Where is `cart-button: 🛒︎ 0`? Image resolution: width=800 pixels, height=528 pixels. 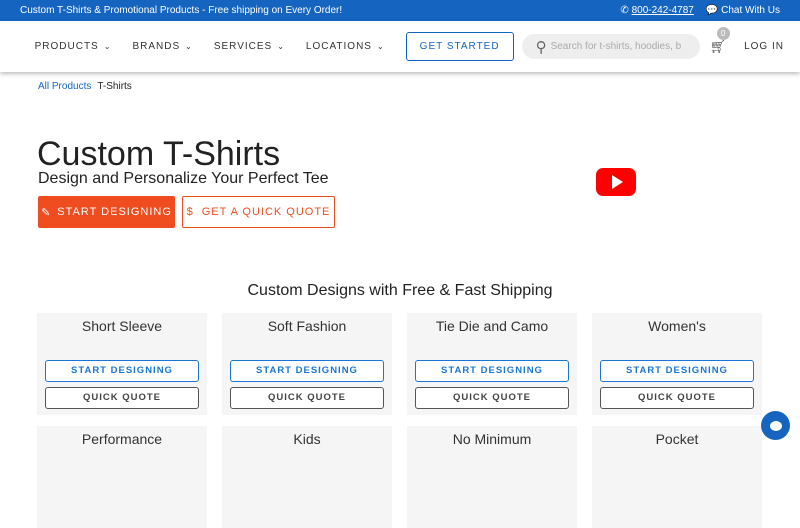 cart-button: 🛒︎ 0 is located at coordinates (719, 40).